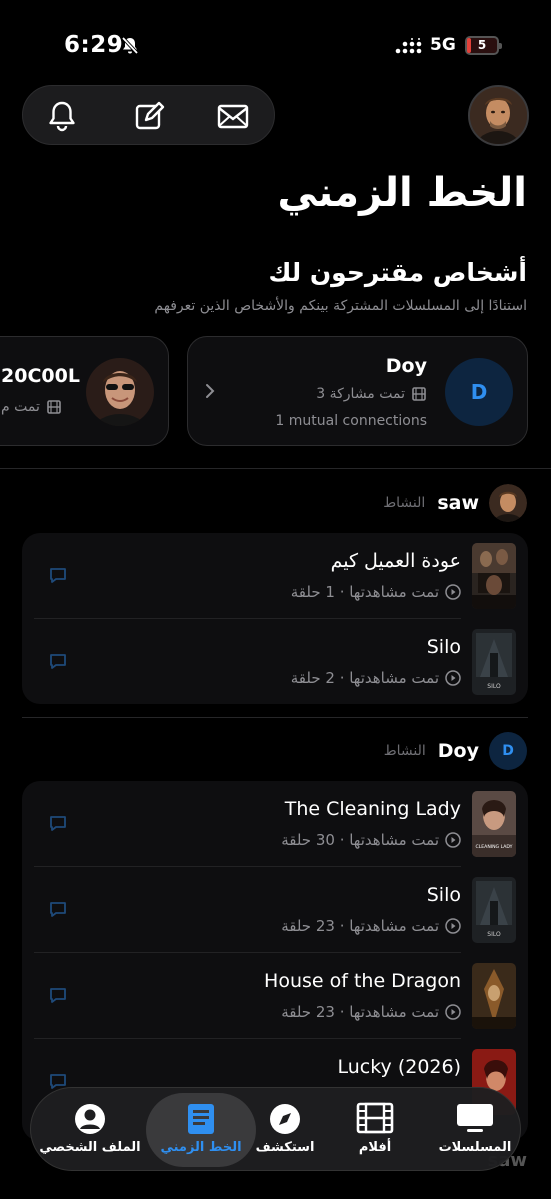  What do you see at coordinates (364, 678) in the screenshot?
I see `watch-meta-text: تمت مشاهدتها · 2 حلقة` at bounding box center [364, 678].